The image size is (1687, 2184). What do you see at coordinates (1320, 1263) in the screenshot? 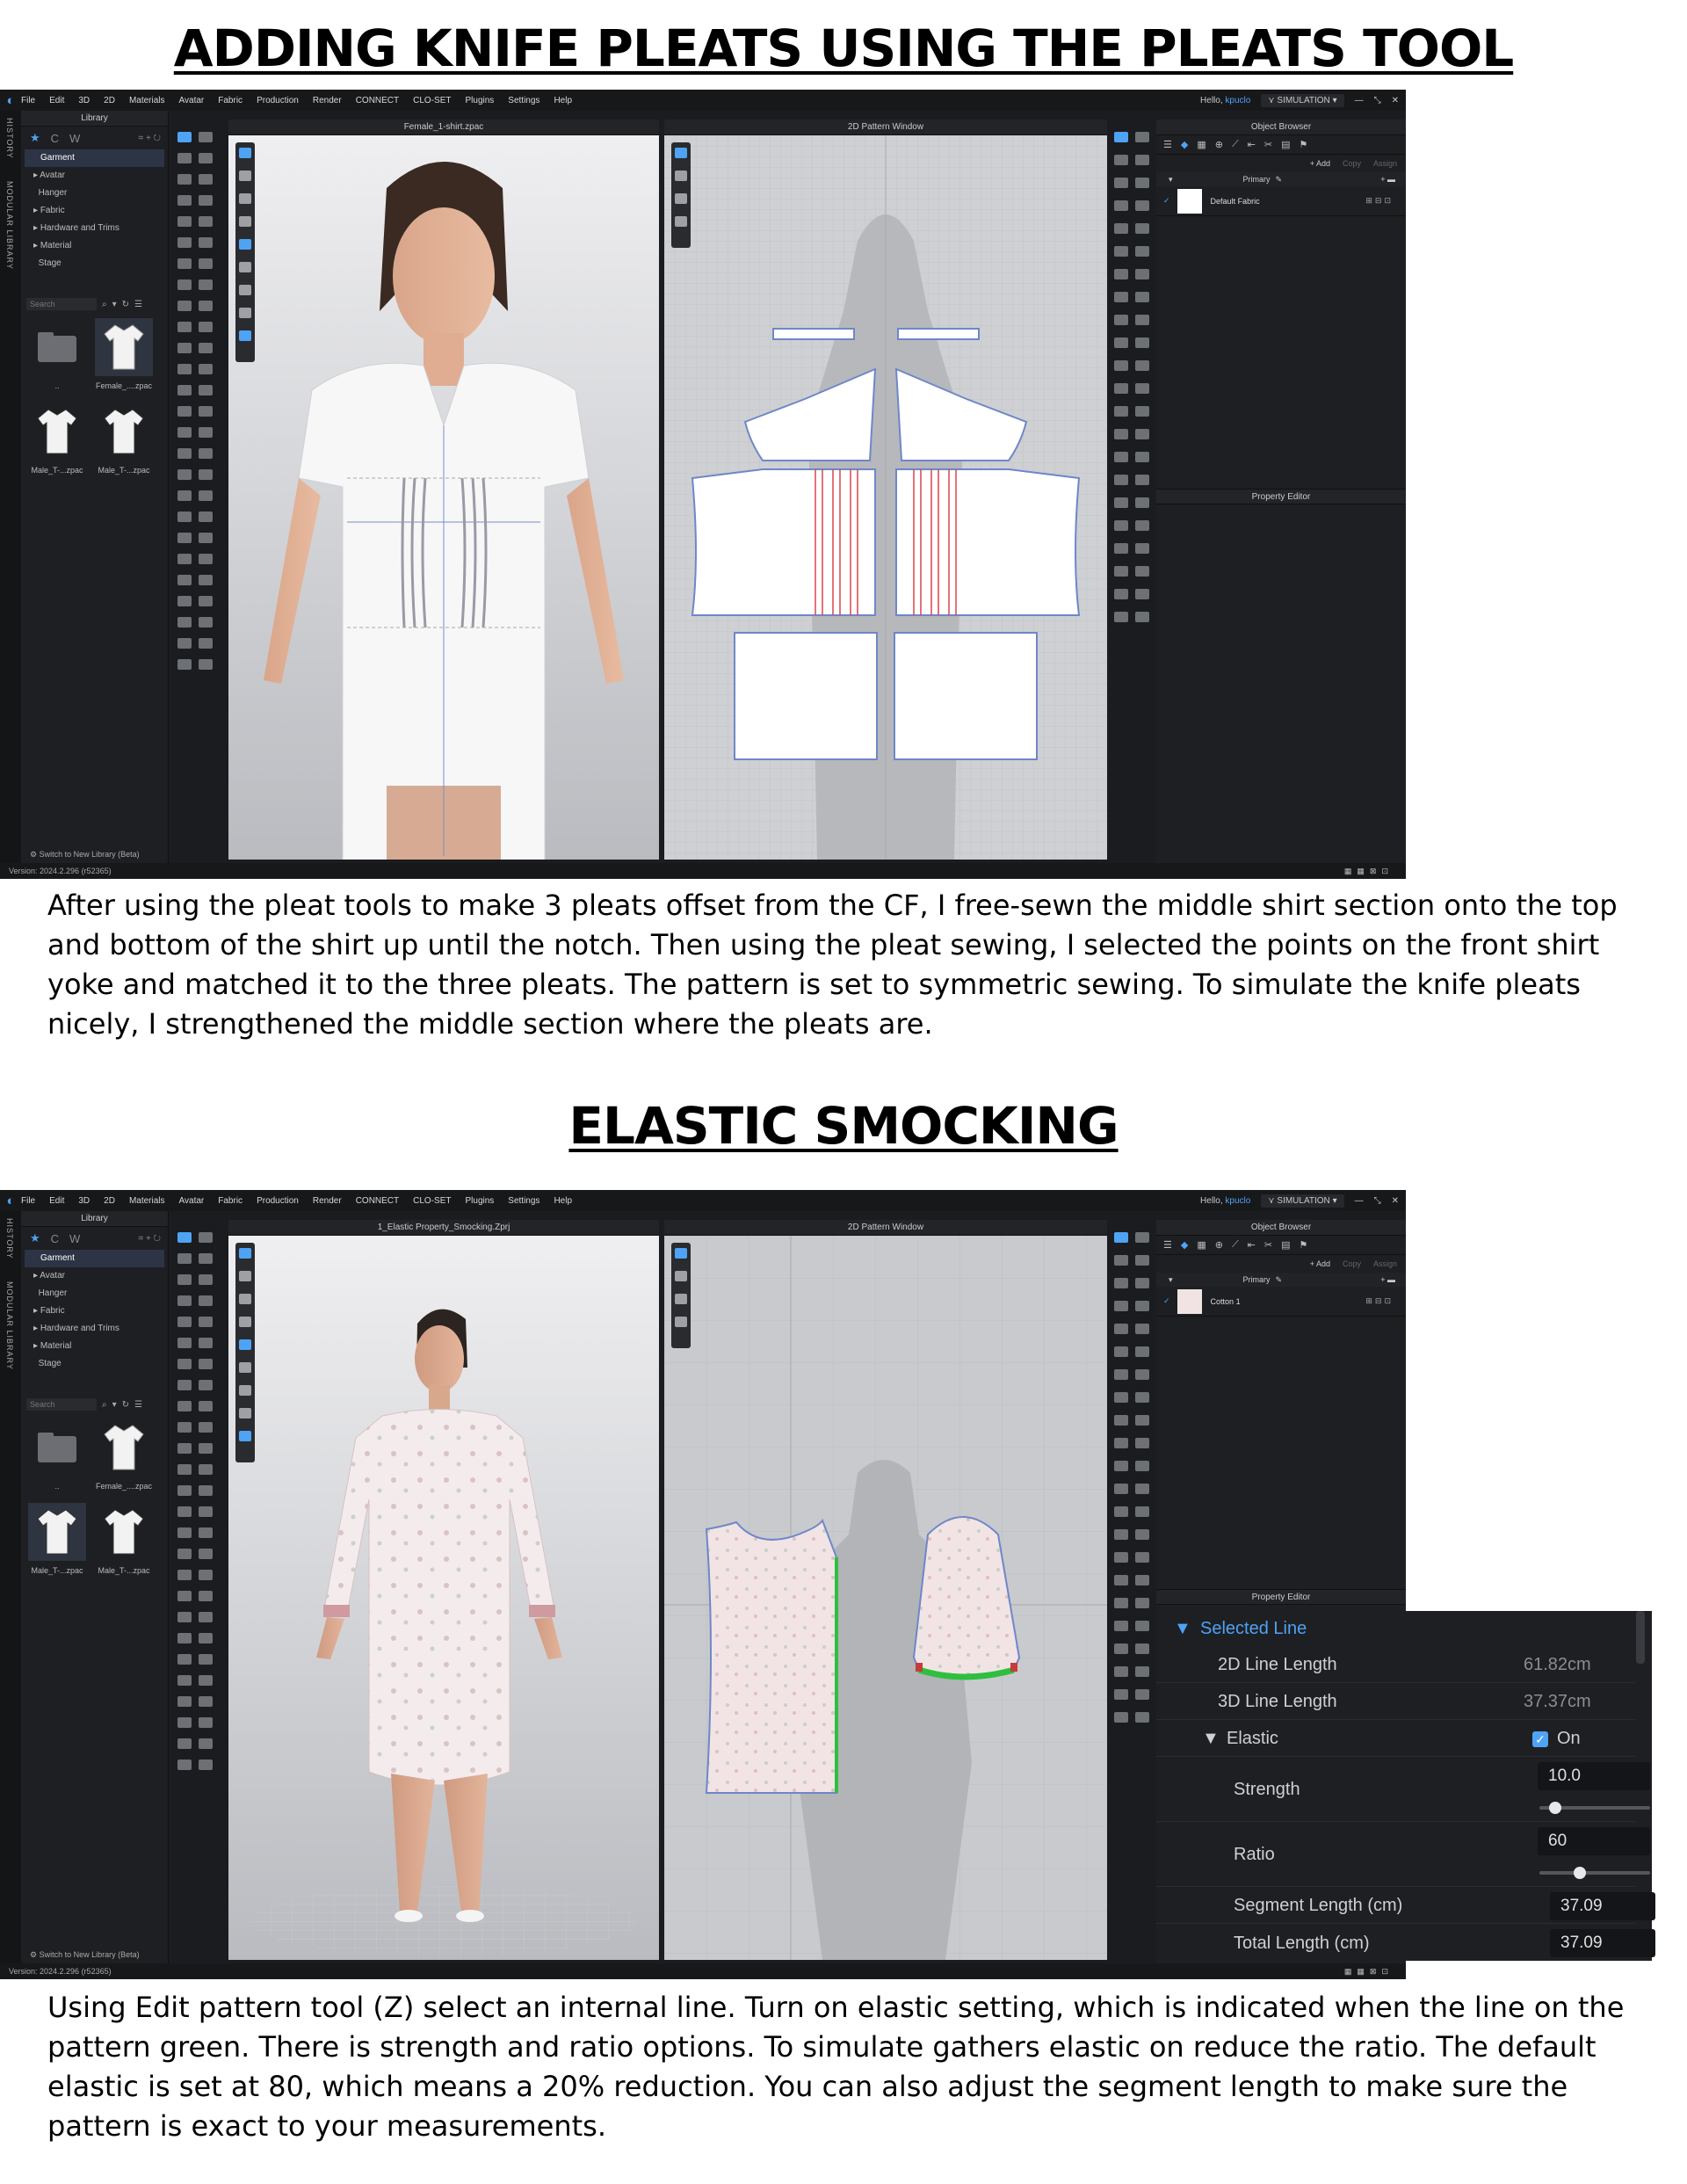
I see `add-button: + Add` at bounding box center [1320, 1263].